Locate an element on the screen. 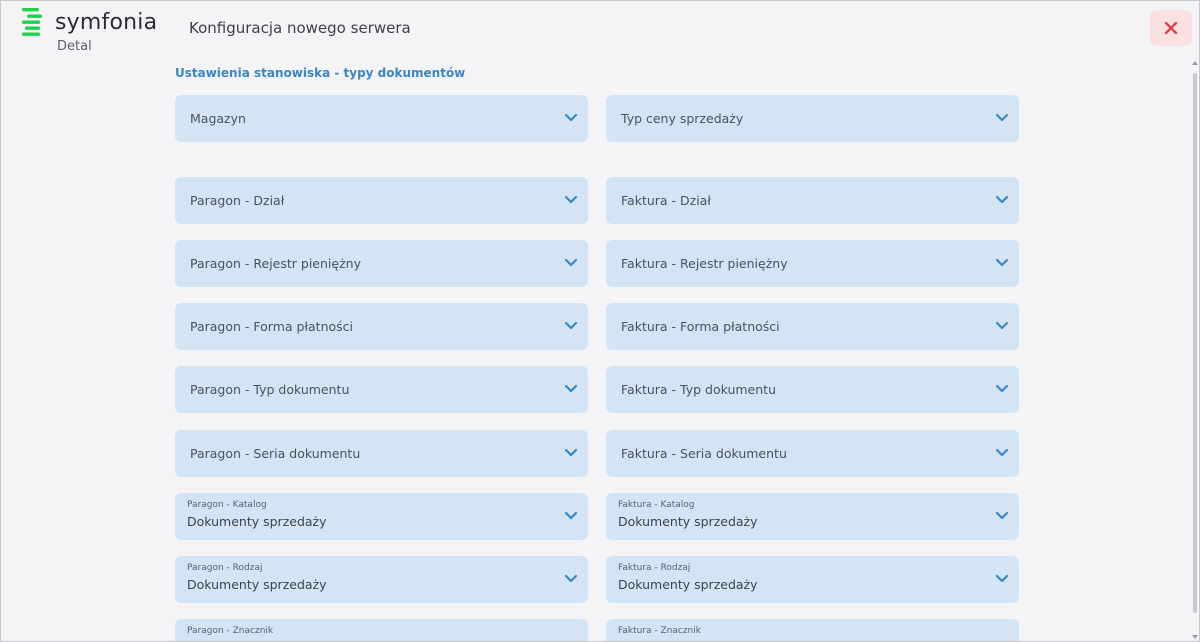 The image size is (1200, 642). field-label: Faktura - Znacznik is located at coordinates (659, 631).